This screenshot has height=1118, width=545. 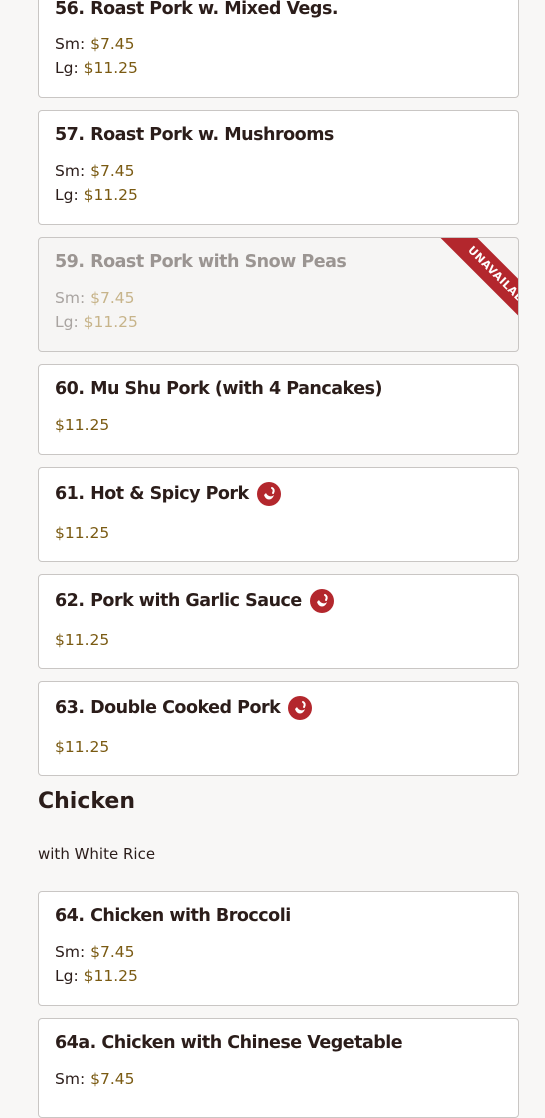 What do you see at coordinates (97, 854) in the screenshot?
I see `section-subtitle: with White Rice` at bounding box center [97, 854].